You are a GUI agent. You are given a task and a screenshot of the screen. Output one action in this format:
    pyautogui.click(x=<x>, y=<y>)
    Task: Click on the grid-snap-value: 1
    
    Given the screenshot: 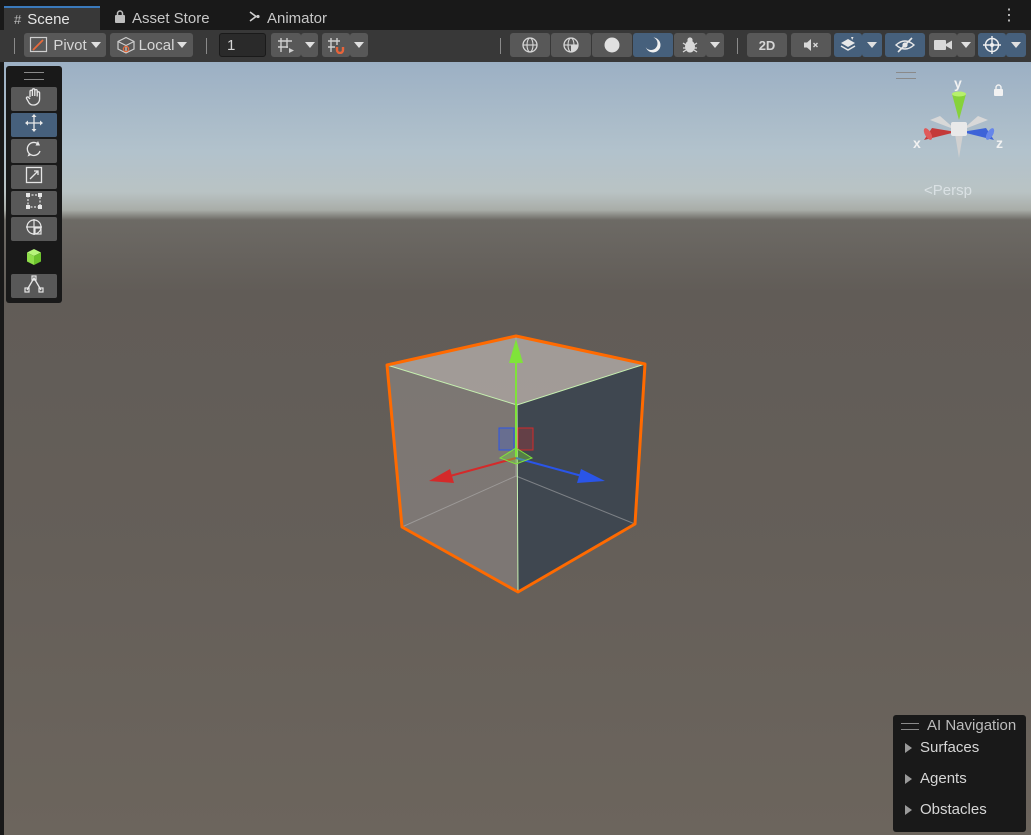 What is the action you would take?
    pyautogui.click(x=231, y=45)
    